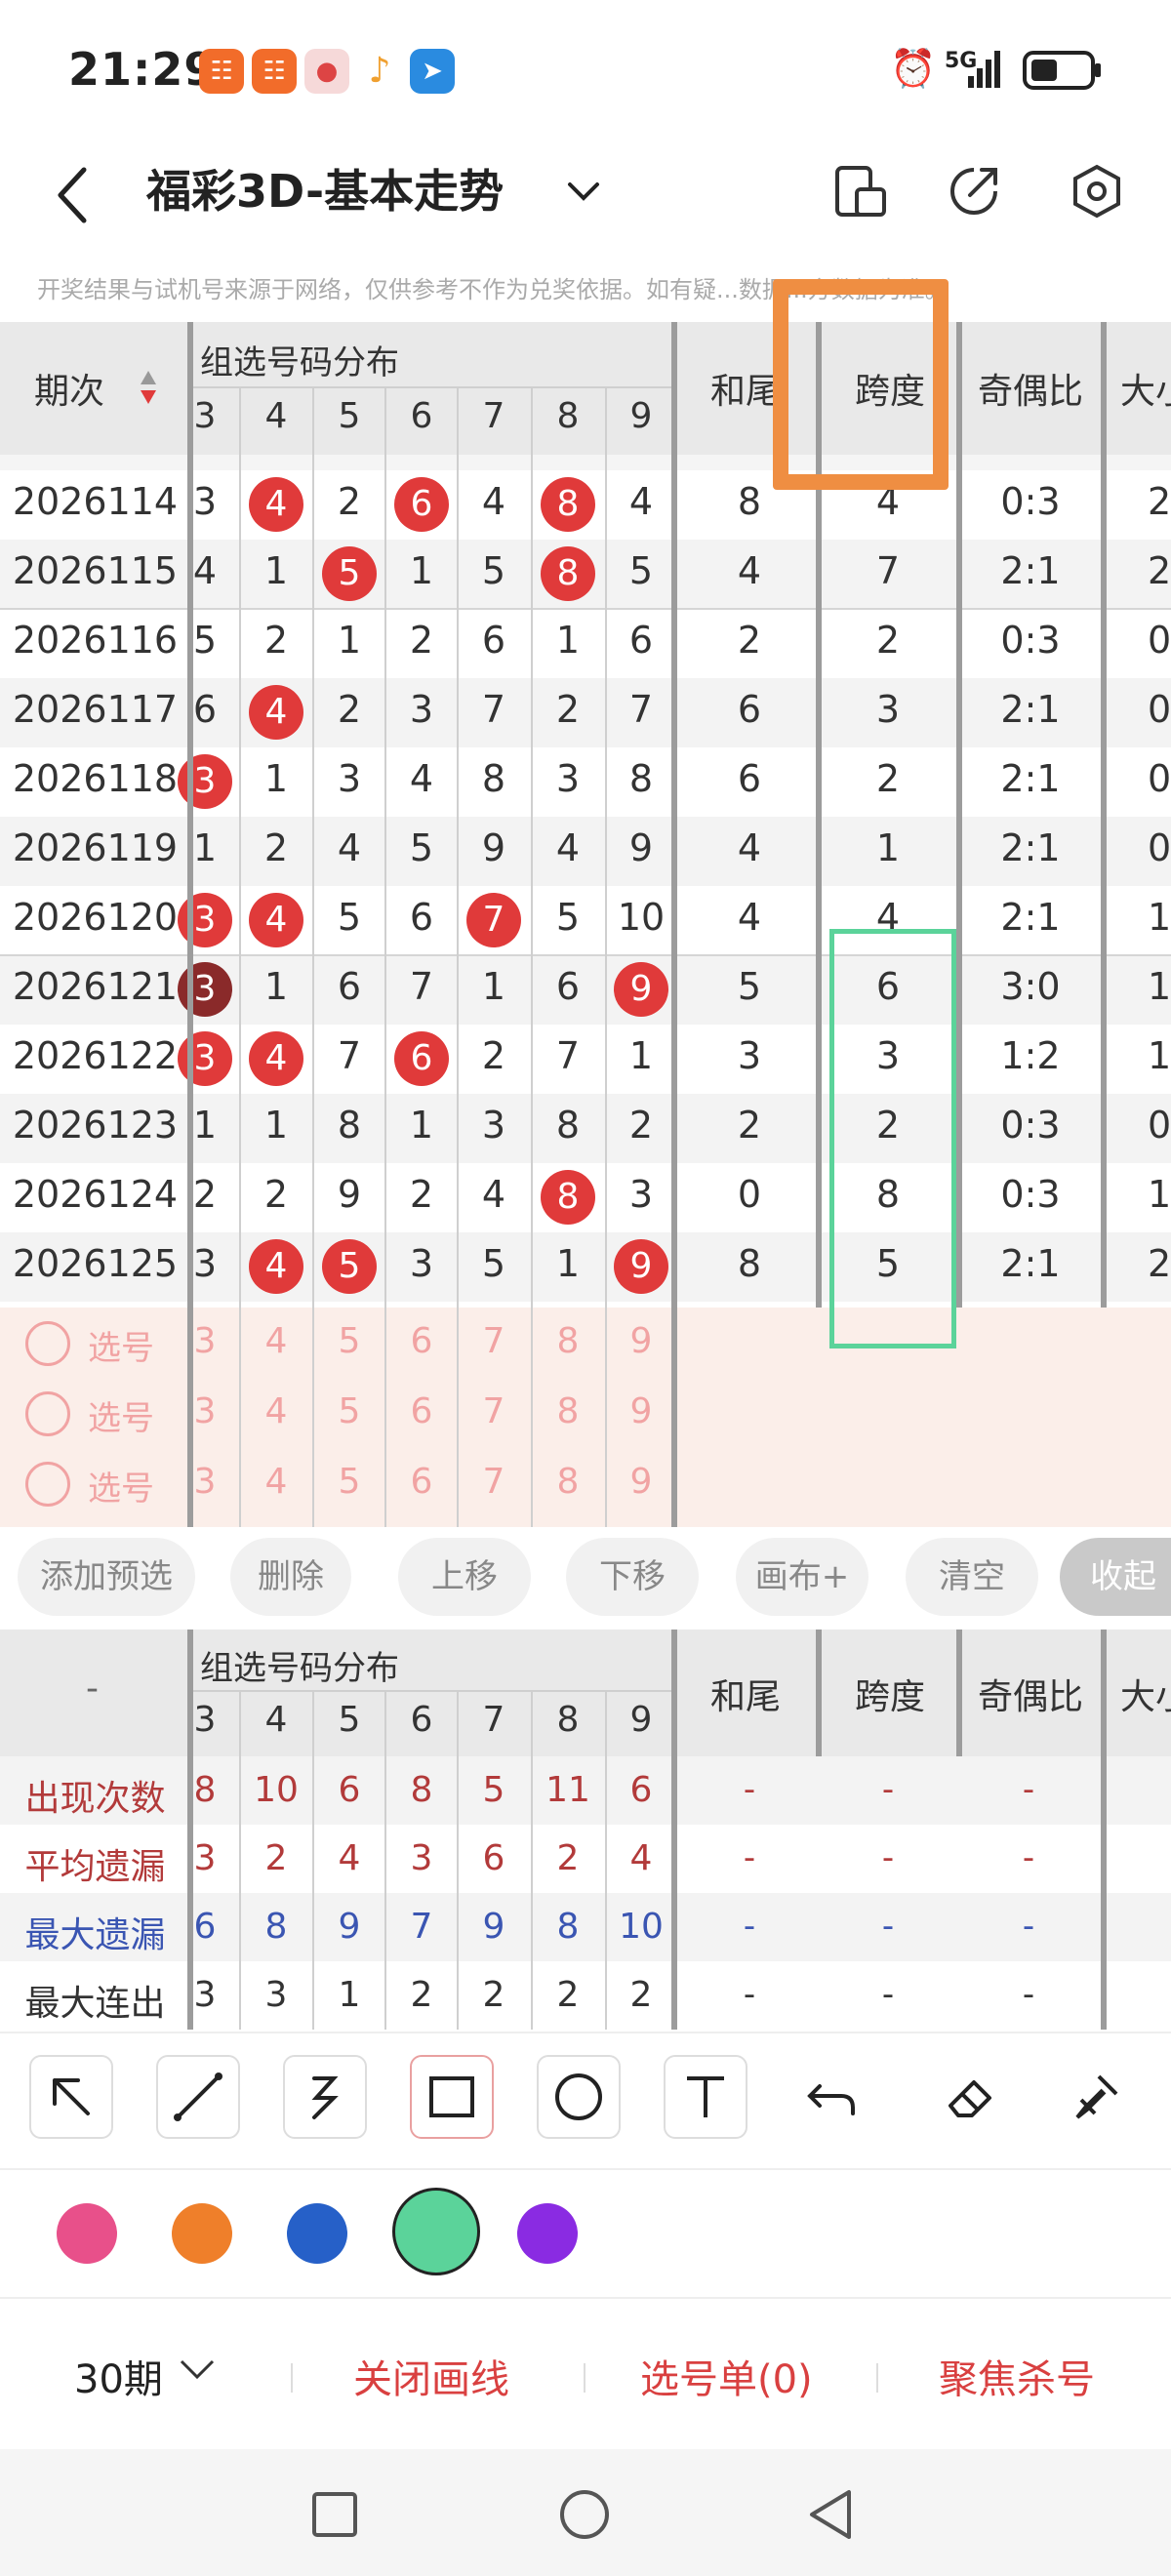 The image size is (1171, 2576). Describe the element at coordinates (969, 2097) in the screenshot. I see `eraser-icon` at that location.